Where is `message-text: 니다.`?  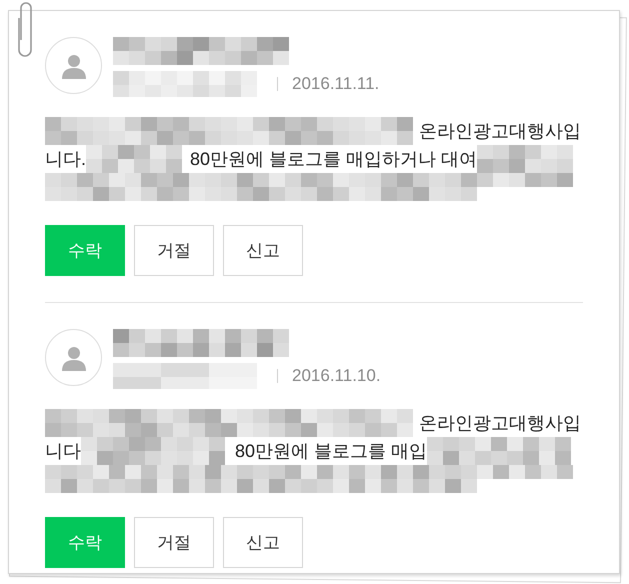 message-text: 니다. is located at coordinates (65, 159).